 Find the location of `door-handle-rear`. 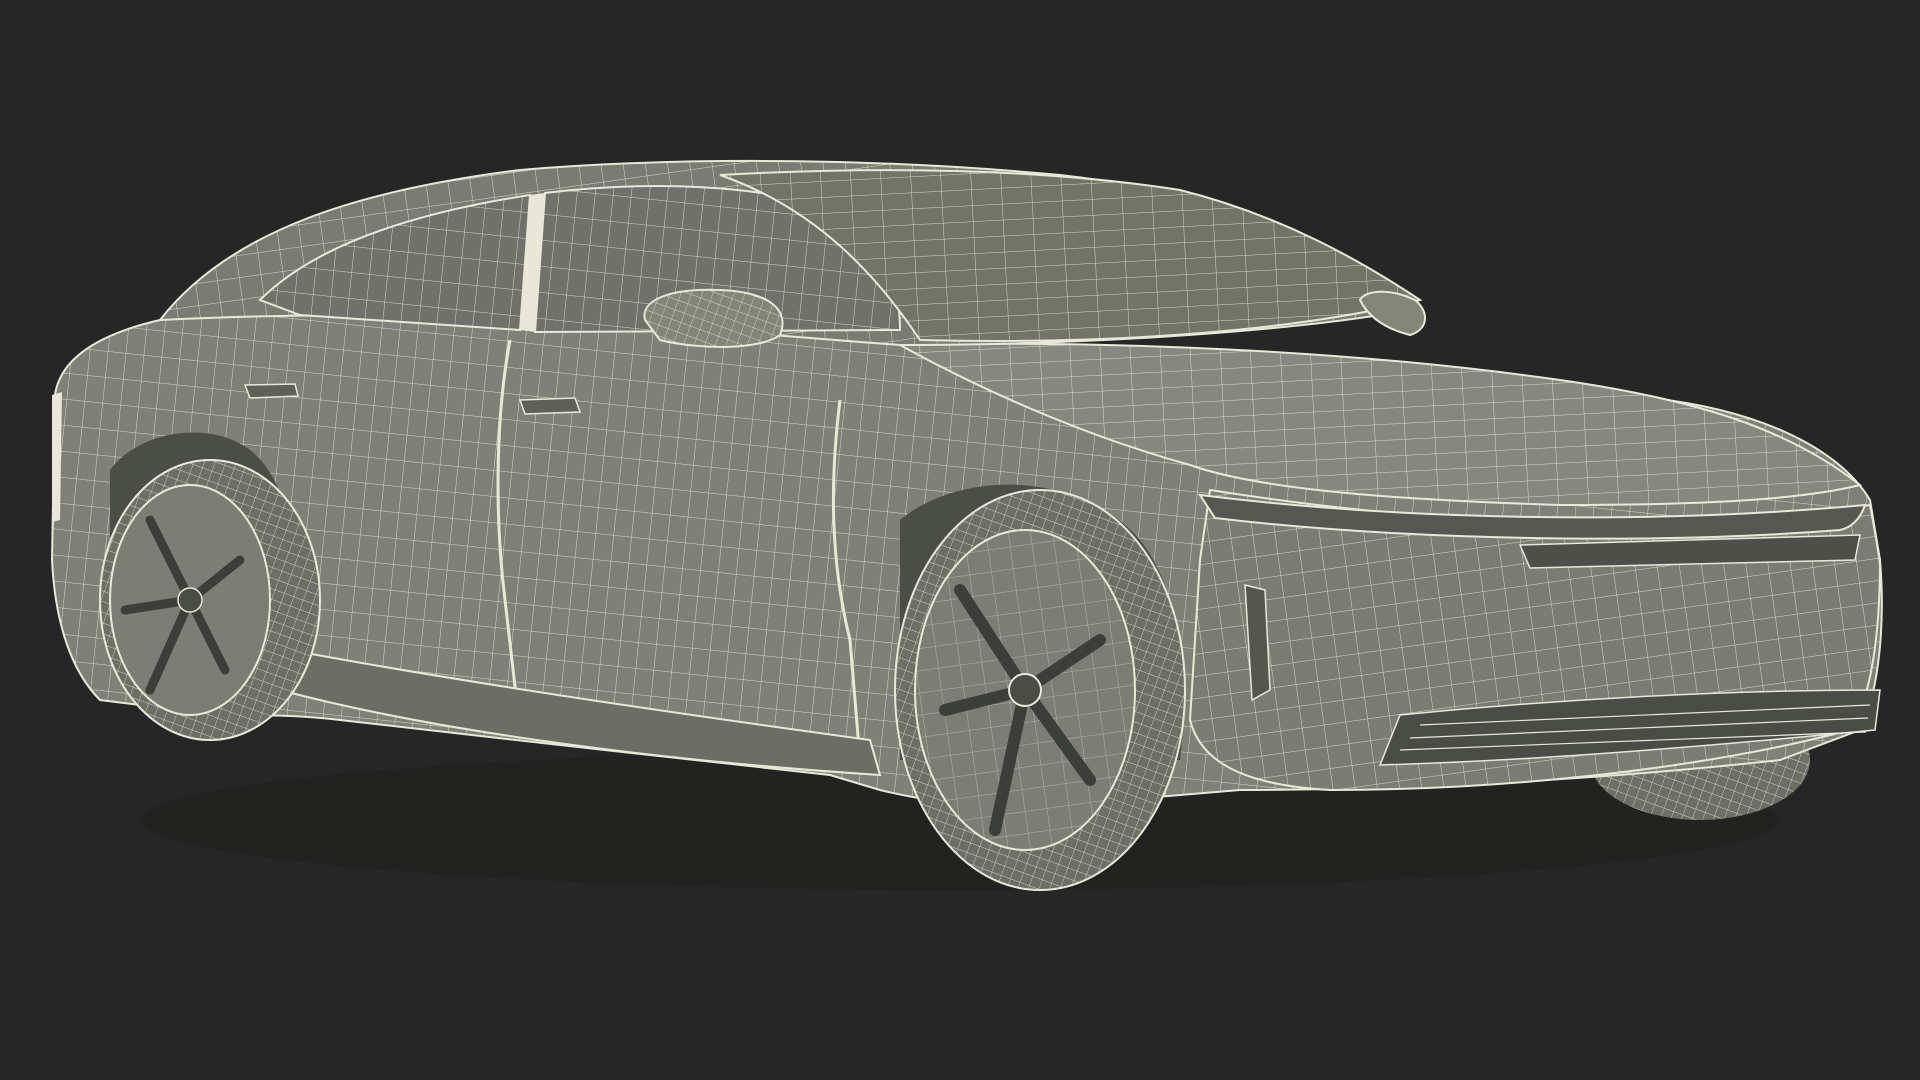

door-handle-rear is located at coordinates (271, 391).